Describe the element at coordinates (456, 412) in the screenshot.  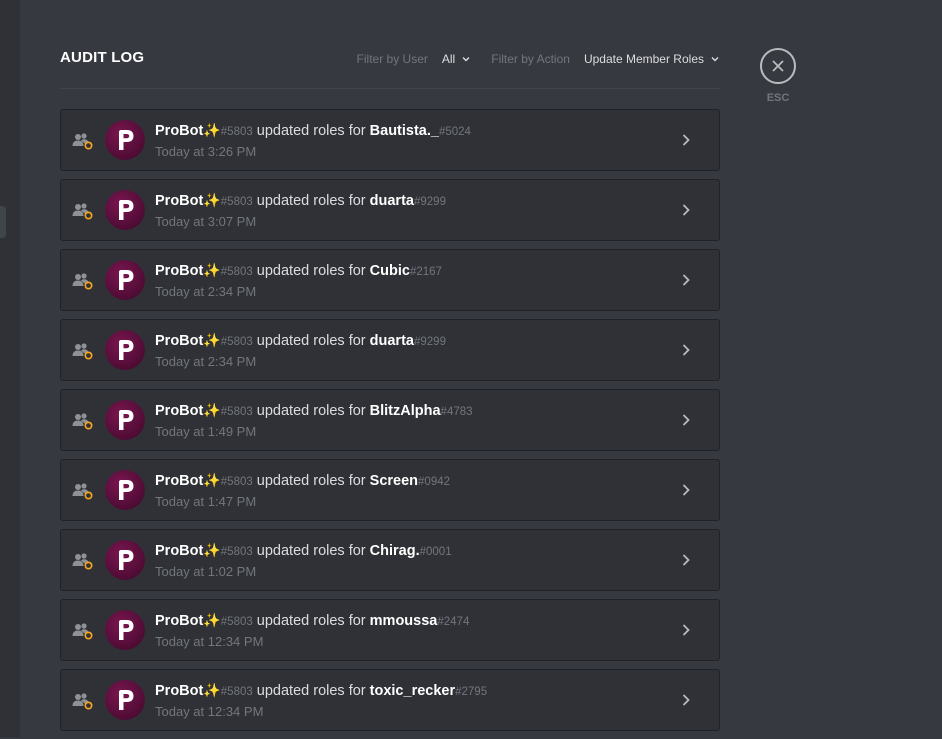
I see `target-discriminator: #4783` at that location.